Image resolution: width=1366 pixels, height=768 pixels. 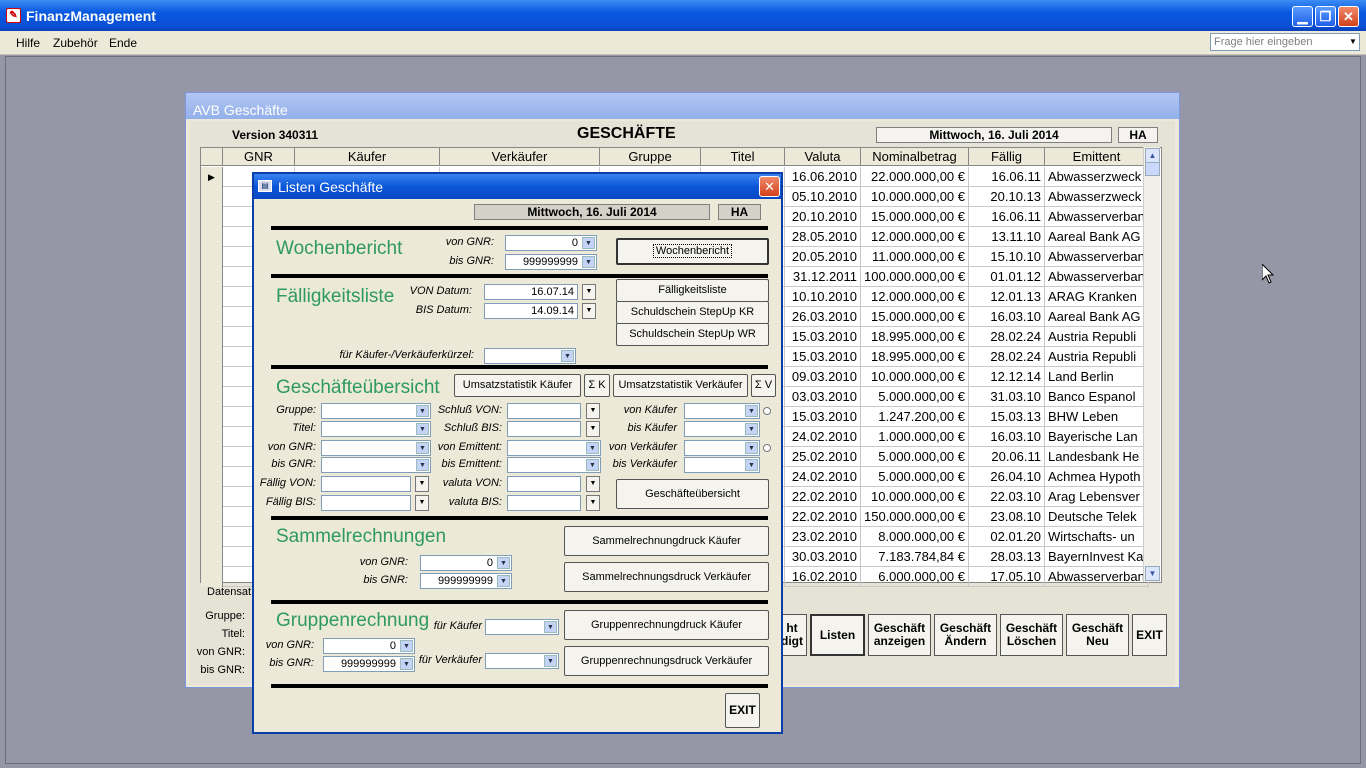 What do you see at coordinates (915, 157) in the screenshot?
I see `column-header: Nominalbetrag` at bounding box center [915, 157].